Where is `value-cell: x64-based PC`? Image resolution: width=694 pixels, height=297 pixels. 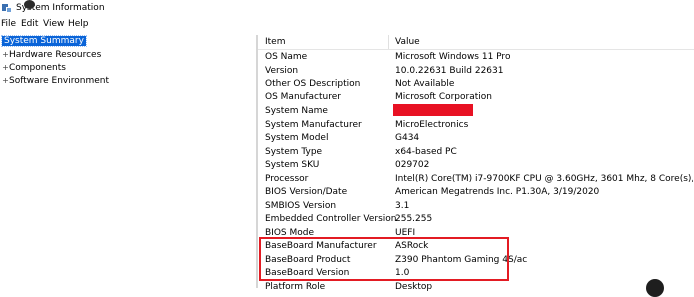
value-cell: x64-based PC is located at coordinates (426, 152).